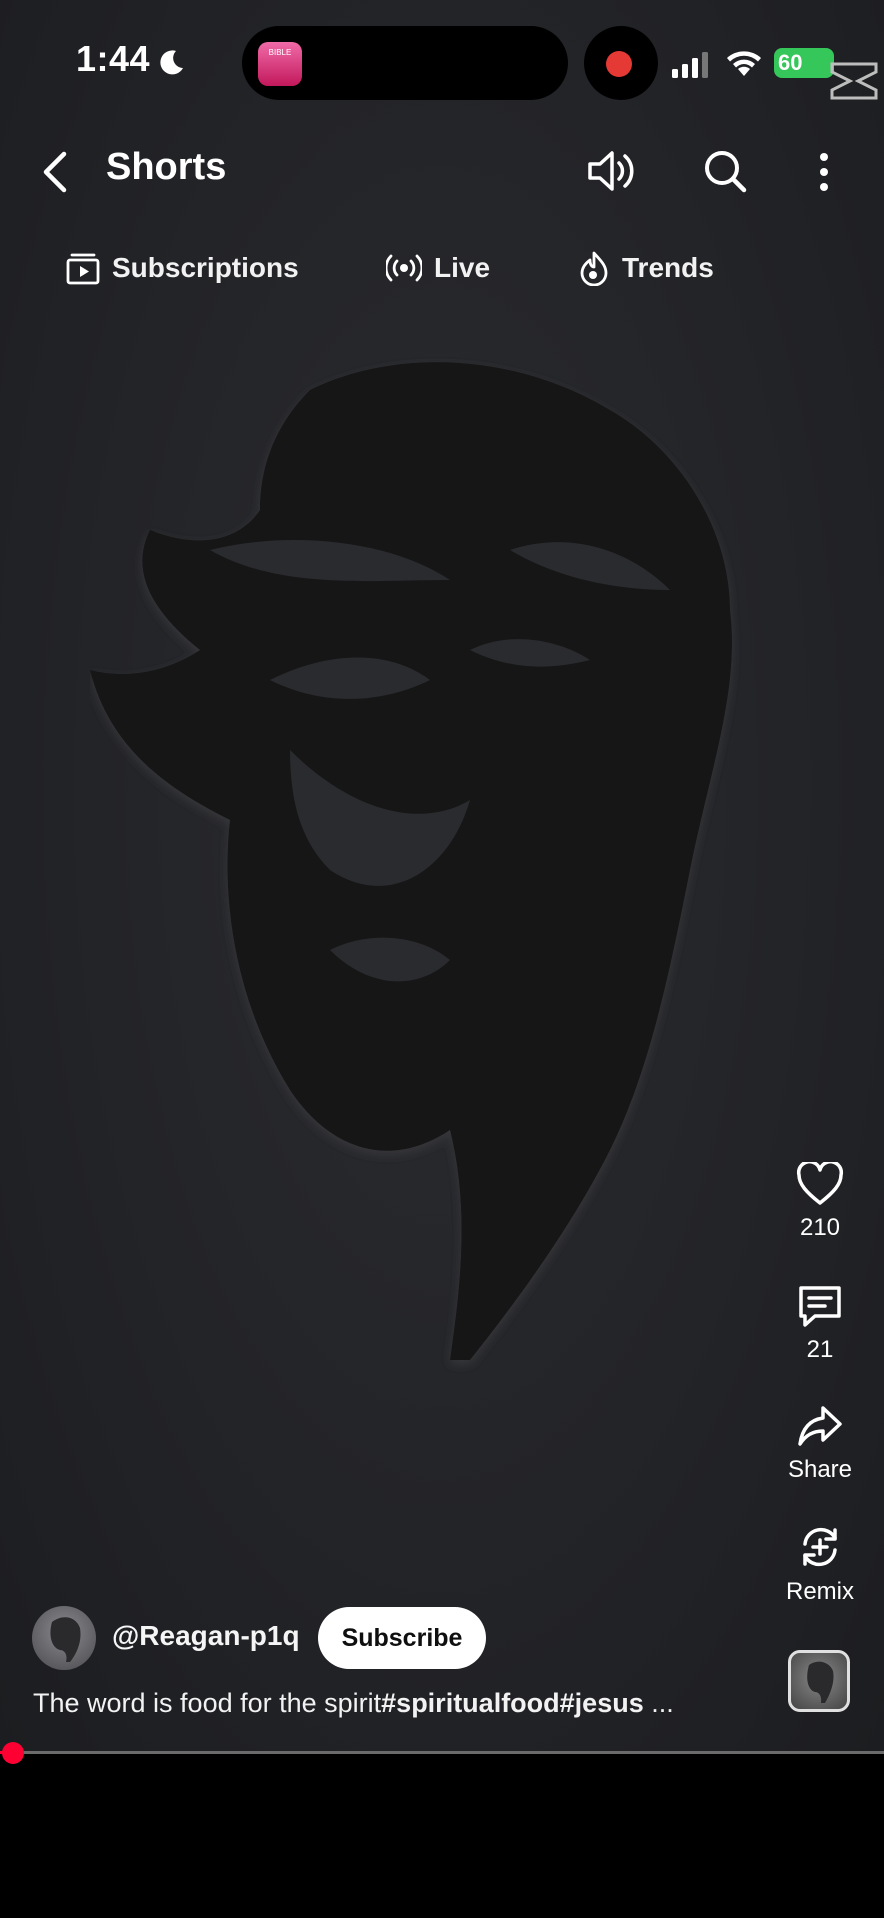 The width and height of the screenshot is (884, 1918). What do you see at coordinates (54, 172) in the screenshot?
I see `back-arrow-icon` at bounding box center [54, 172].